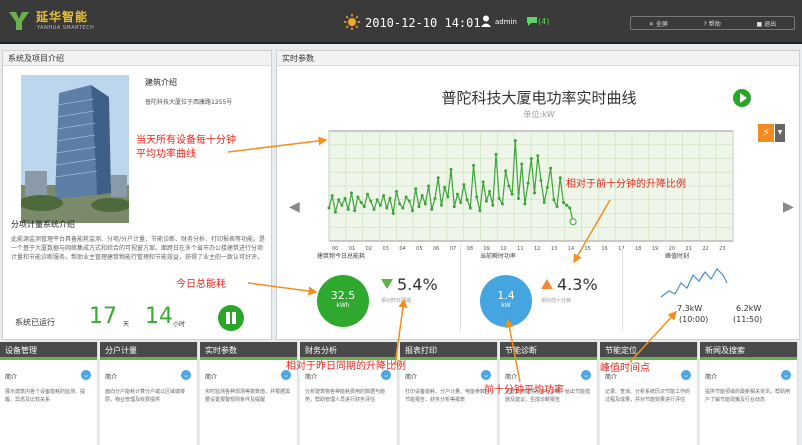  What do you see at coordinates (712, 23) in the screenshot?
I see `help-button: ? 帮助` at bounding box center [712, 23].